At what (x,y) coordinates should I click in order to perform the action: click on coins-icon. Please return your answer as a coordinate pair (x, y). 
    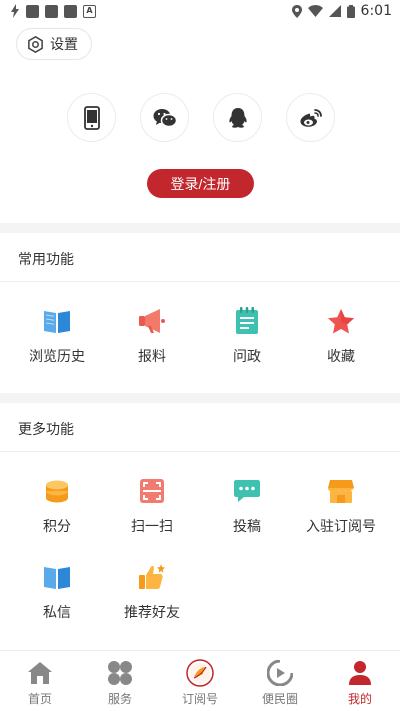
    Looking at the image, I should click on (57, 491).